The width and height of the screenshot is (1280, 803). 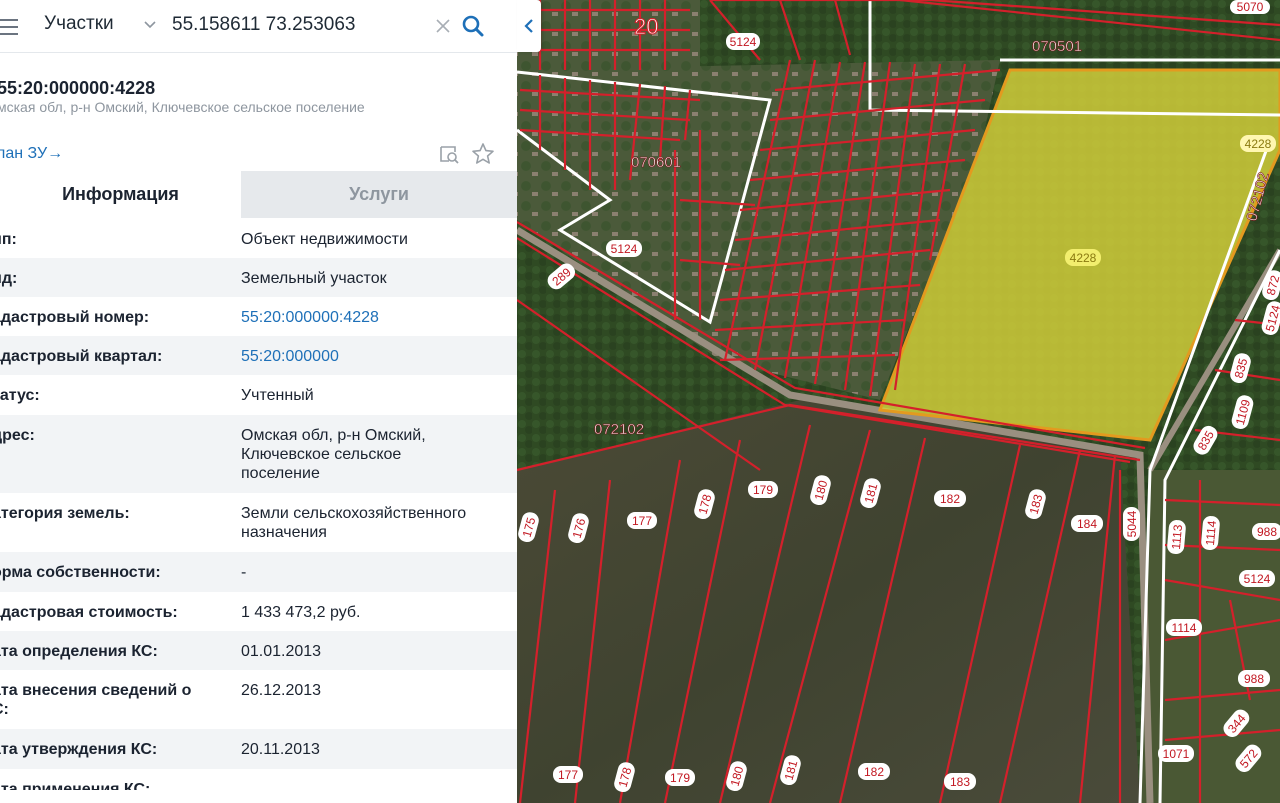 I want to click on info-row-cadastral-quarter: адастровый квартал: 55:20:000000, so click(x=258, y=355).